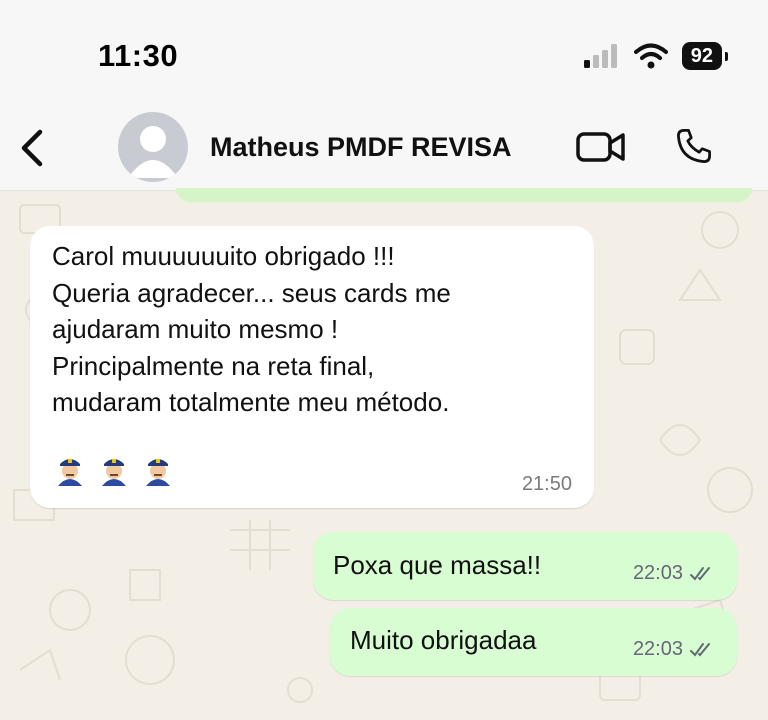  What do you see at coordinates (705, 56) in the screenshot?
I see `battery-indicator: 92` at bounding box center [705, 56].